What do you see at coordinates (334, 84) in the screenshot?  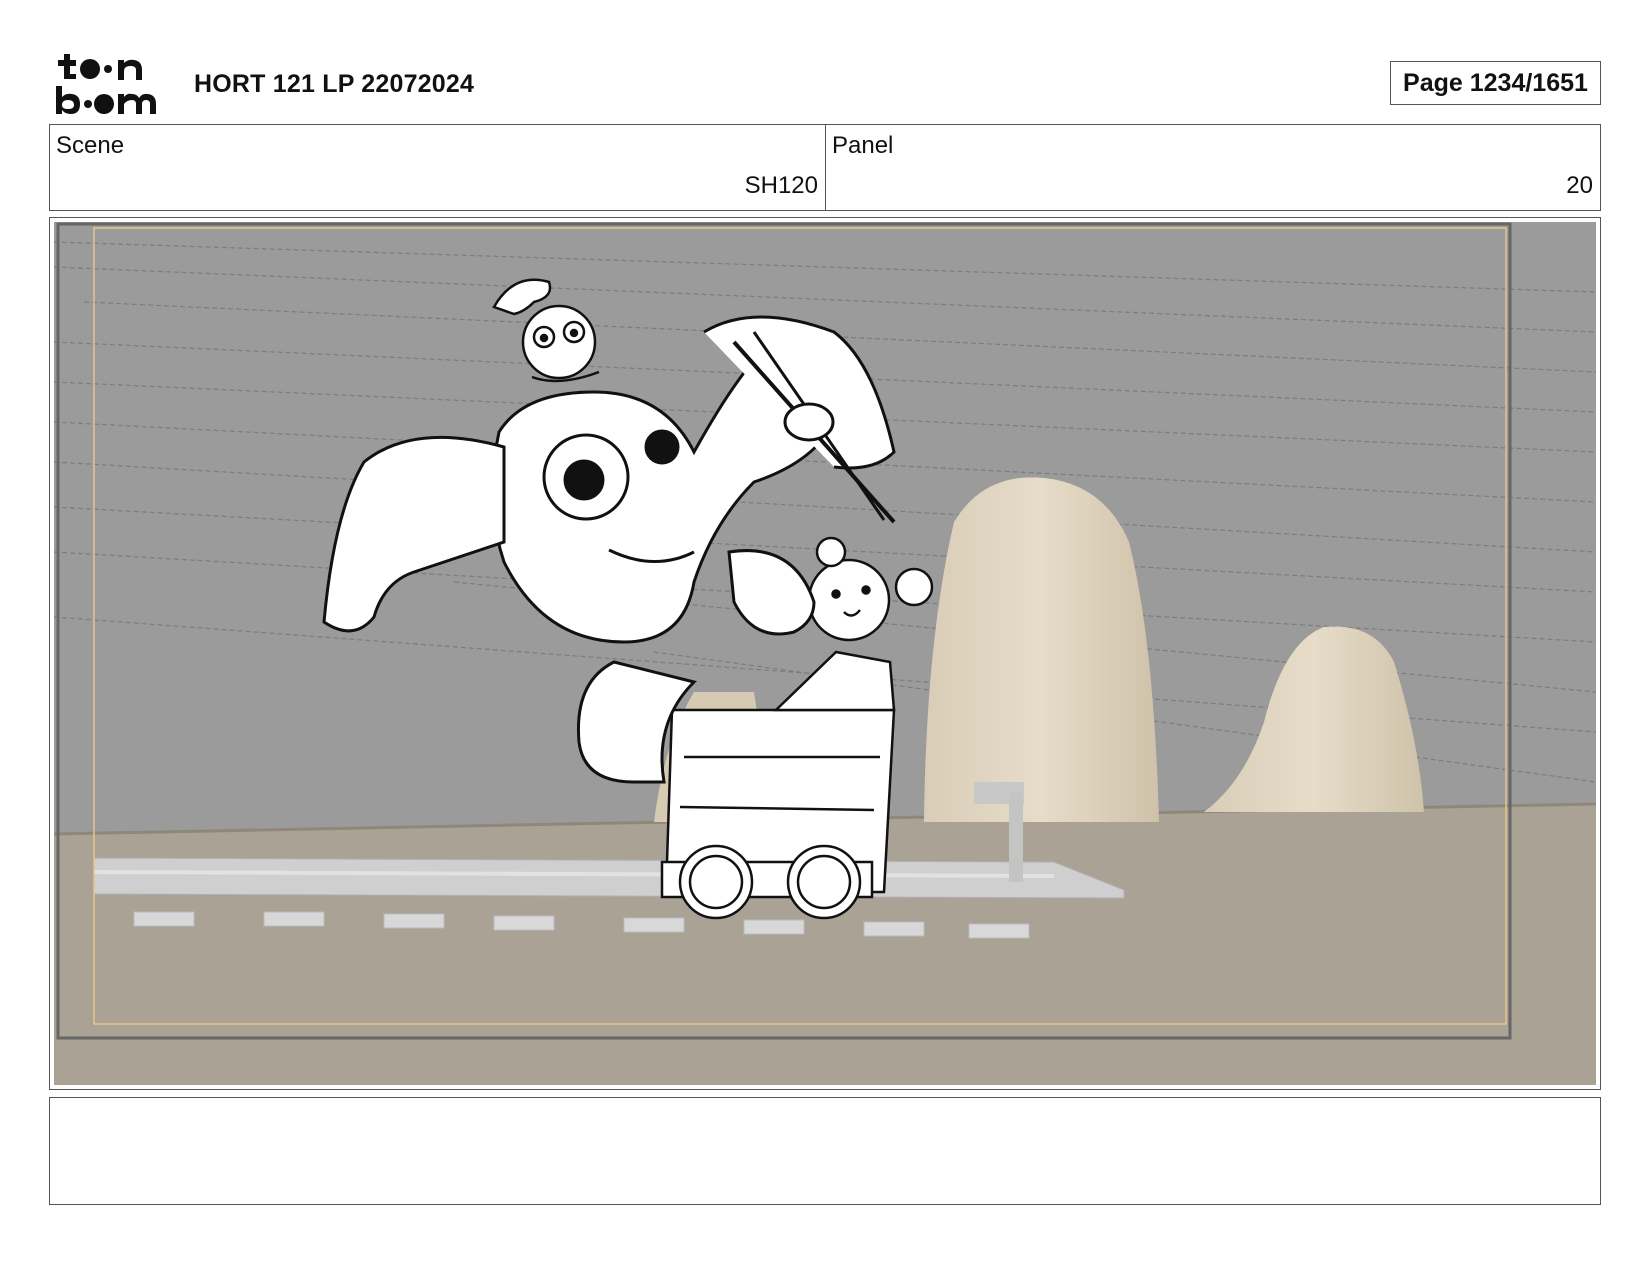 I see `project-title: HORT 121 LP 22072024` at bounding box center [334, 84].